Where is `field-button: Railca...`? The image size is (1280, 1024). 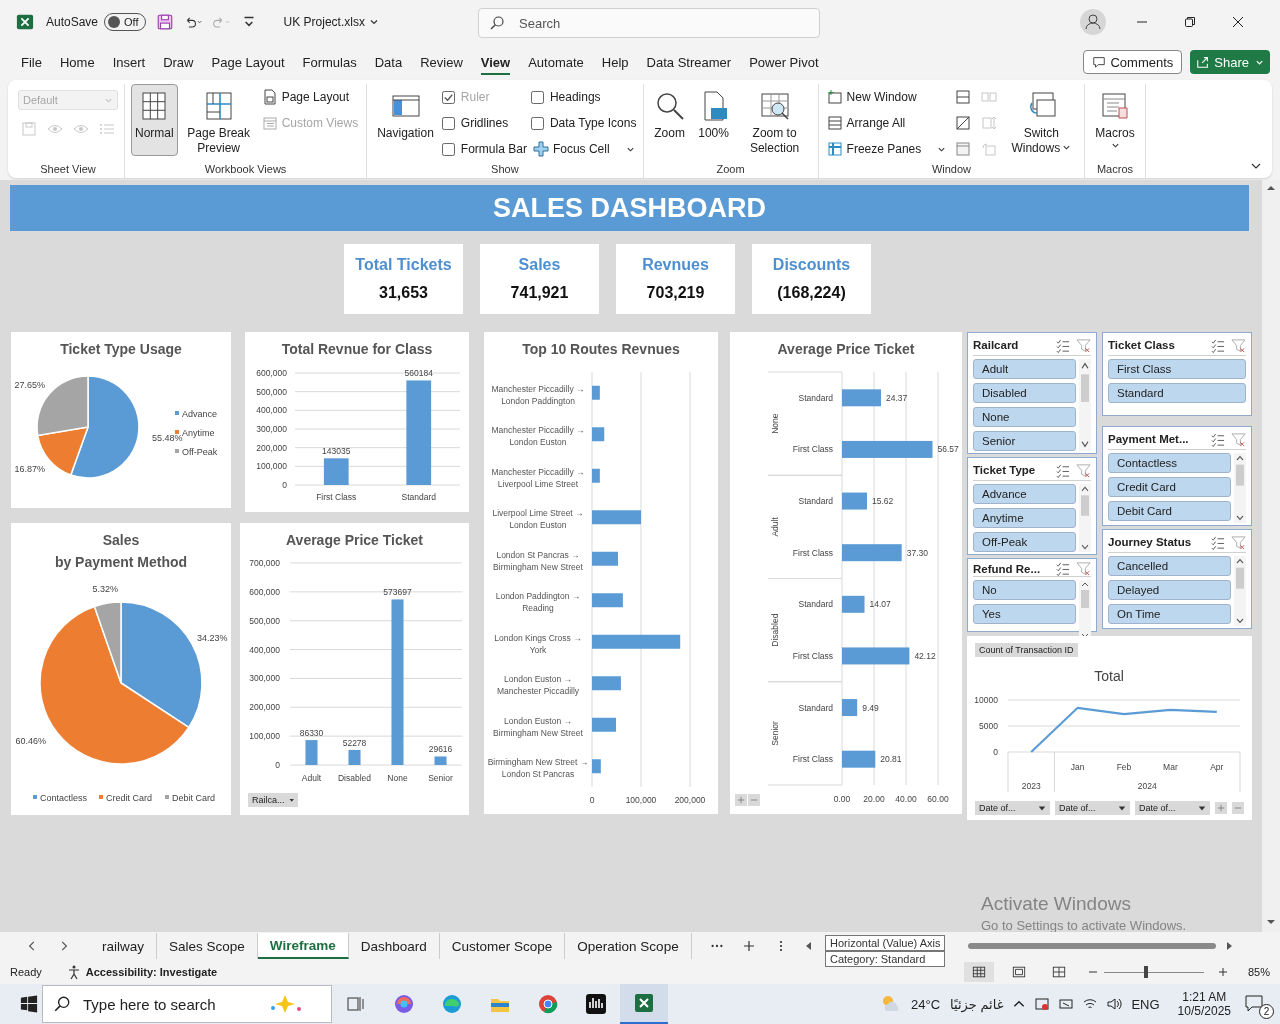
field-button: Railca... is located at coordinates (273, 800).